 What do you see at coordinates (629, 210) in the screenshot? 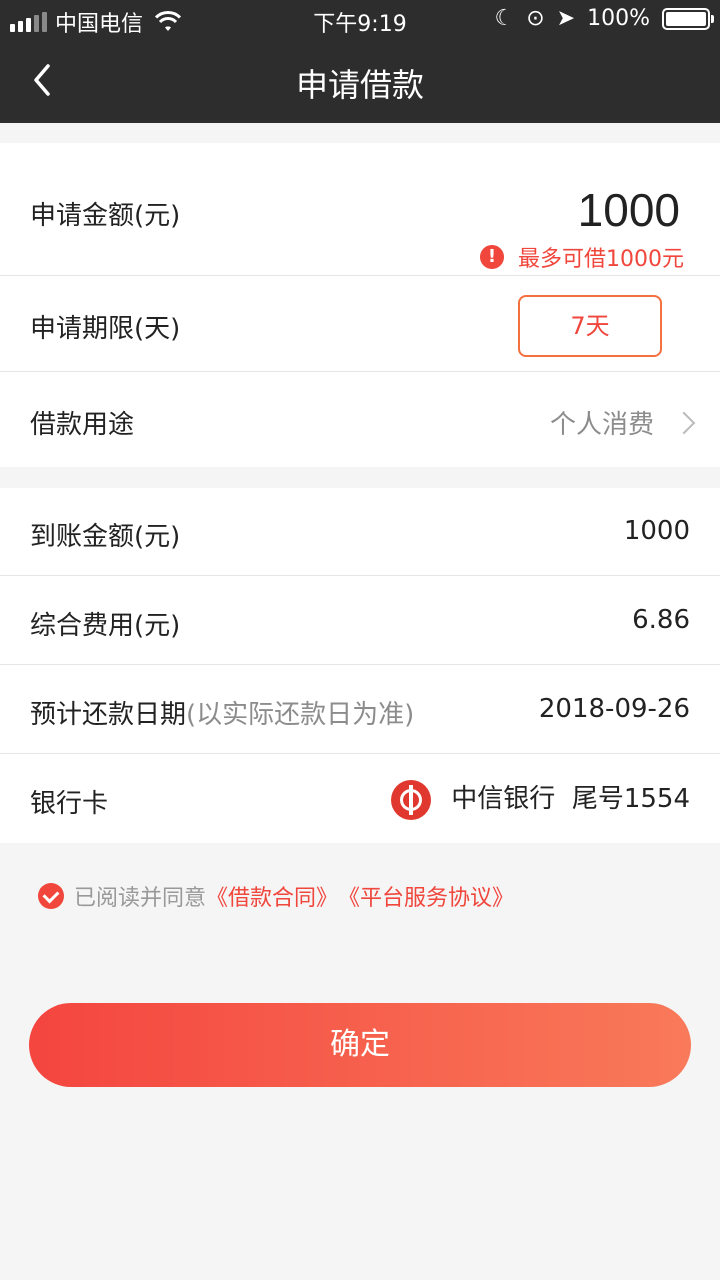
I see `amount-input: 1000` at bounding box center [629, 210].